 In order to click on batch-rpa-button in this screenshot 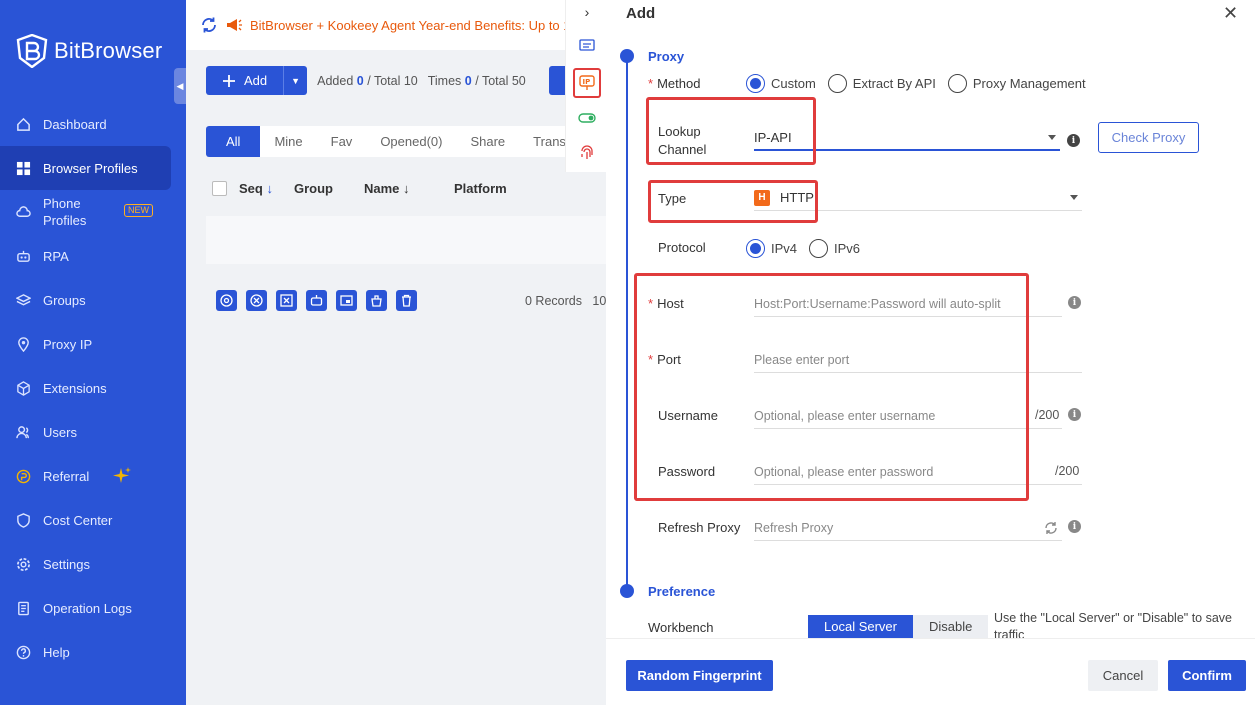, I will do `click(316, 300)`.